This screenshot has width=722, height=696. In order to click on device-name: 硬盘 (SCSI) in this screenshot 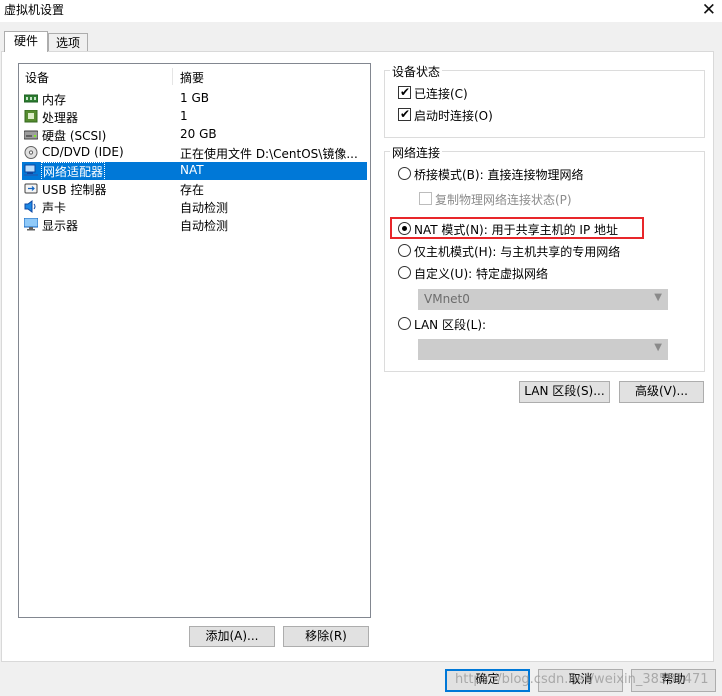, I will do `click(74, 136)`.